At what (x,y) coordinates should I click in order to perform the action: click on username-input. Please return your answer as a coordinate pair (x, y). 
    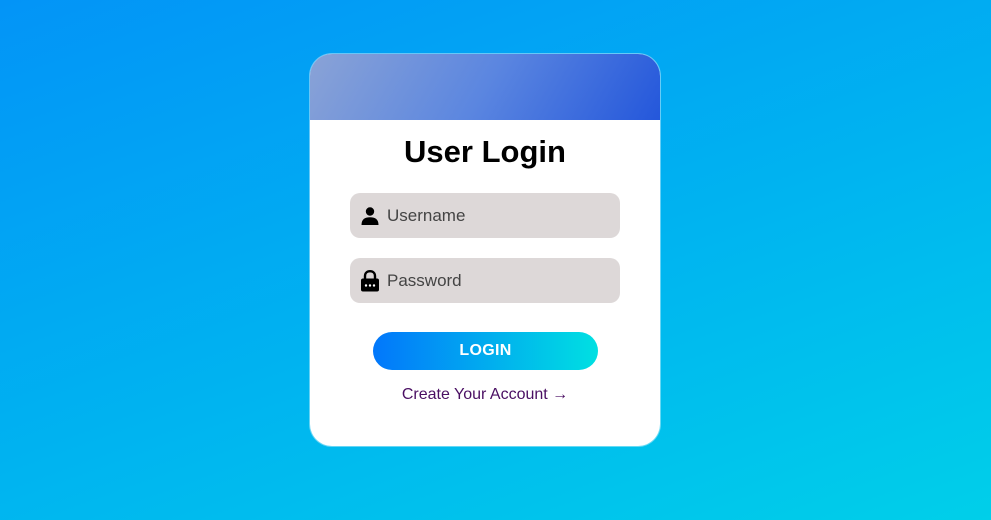
    Looking at the image, I should click on (497, 215).